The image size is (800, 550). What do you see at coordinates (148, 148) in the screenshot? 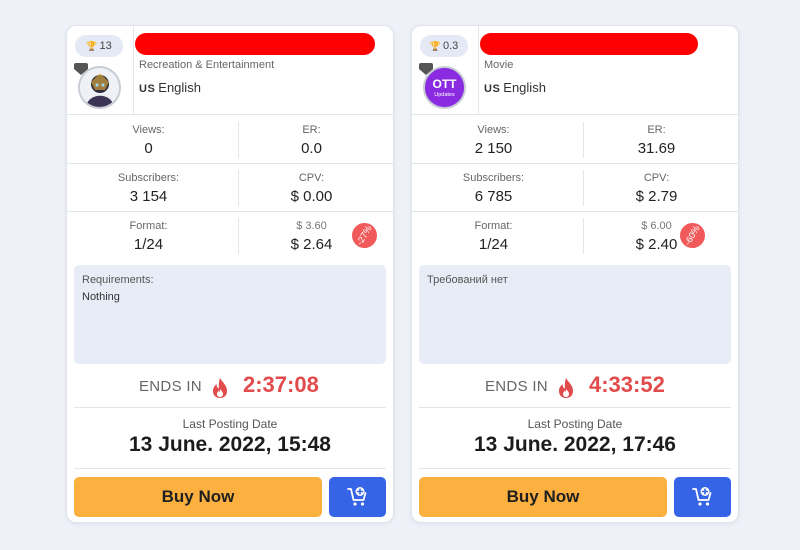
I see `stat-views-value: 0` at bounding box center [148, 148].